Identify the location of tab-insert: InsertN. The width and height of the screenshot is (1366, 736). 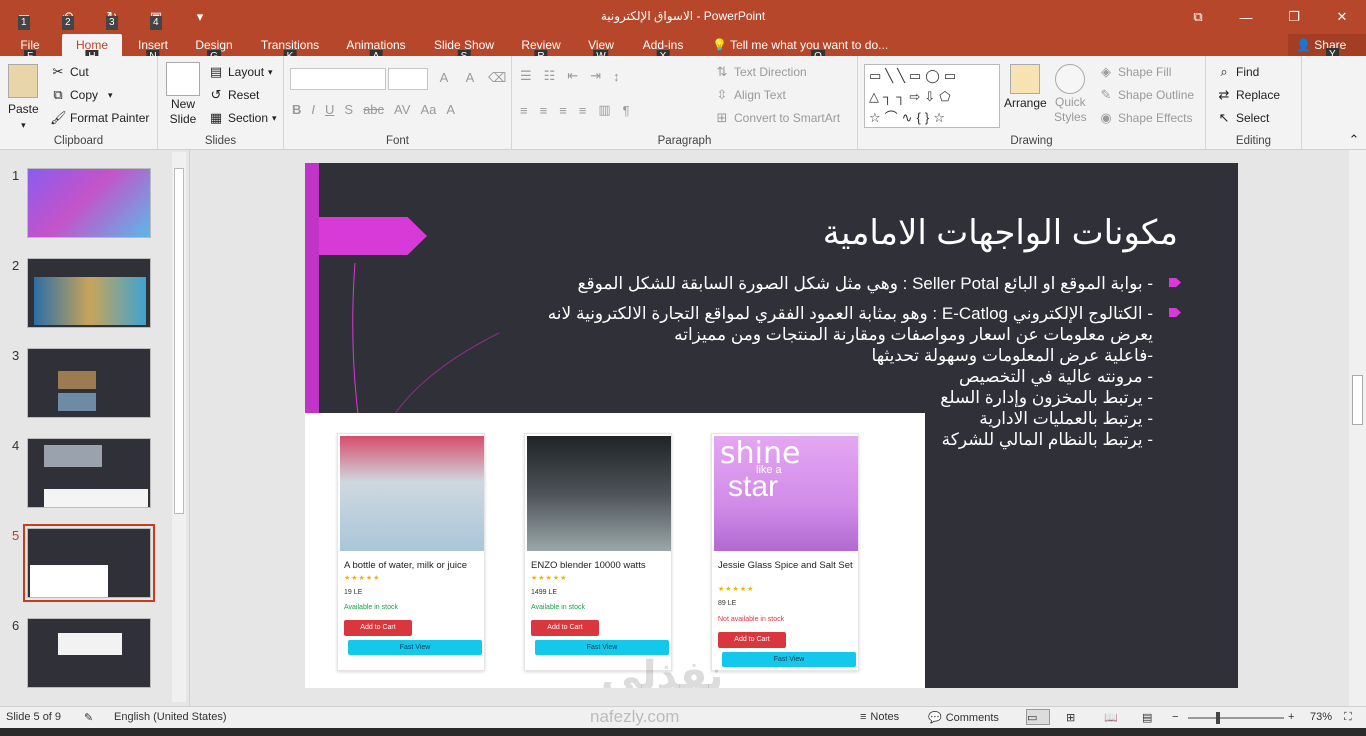
(153, 48).